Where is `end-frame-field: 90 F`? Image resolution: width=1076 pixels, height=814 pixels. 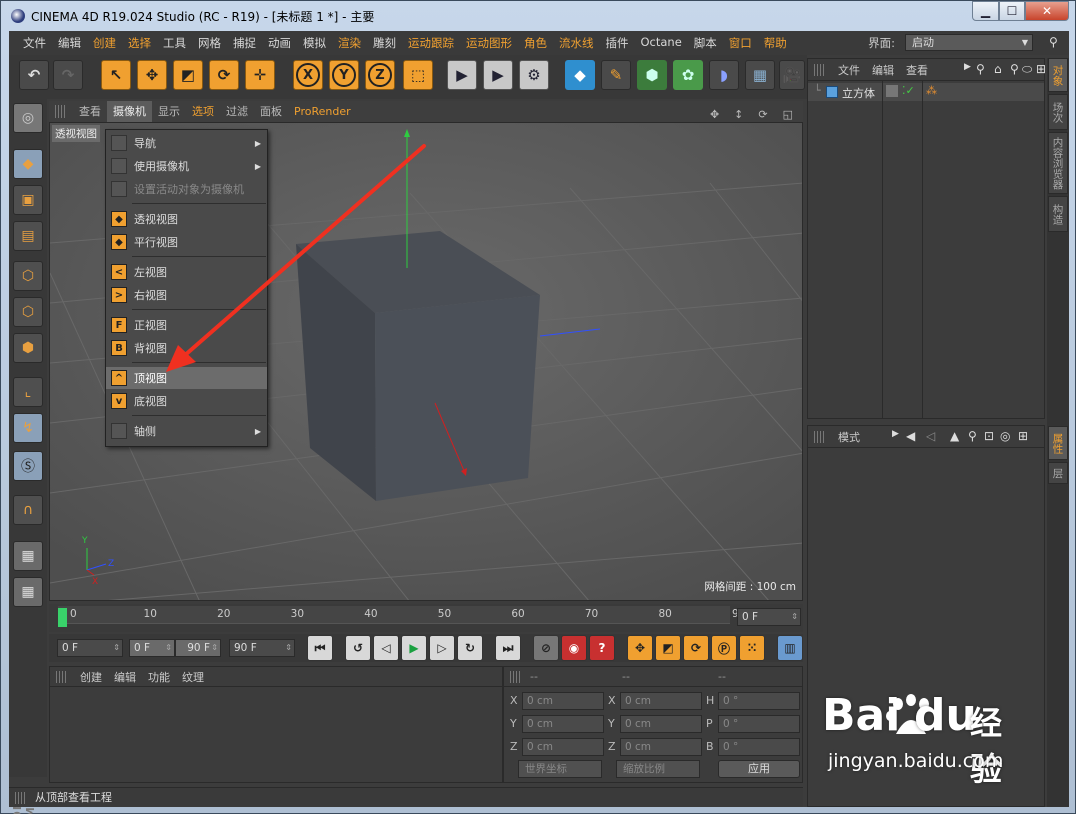 end-frame-field: 90 F is located at coordinates (262, 648).